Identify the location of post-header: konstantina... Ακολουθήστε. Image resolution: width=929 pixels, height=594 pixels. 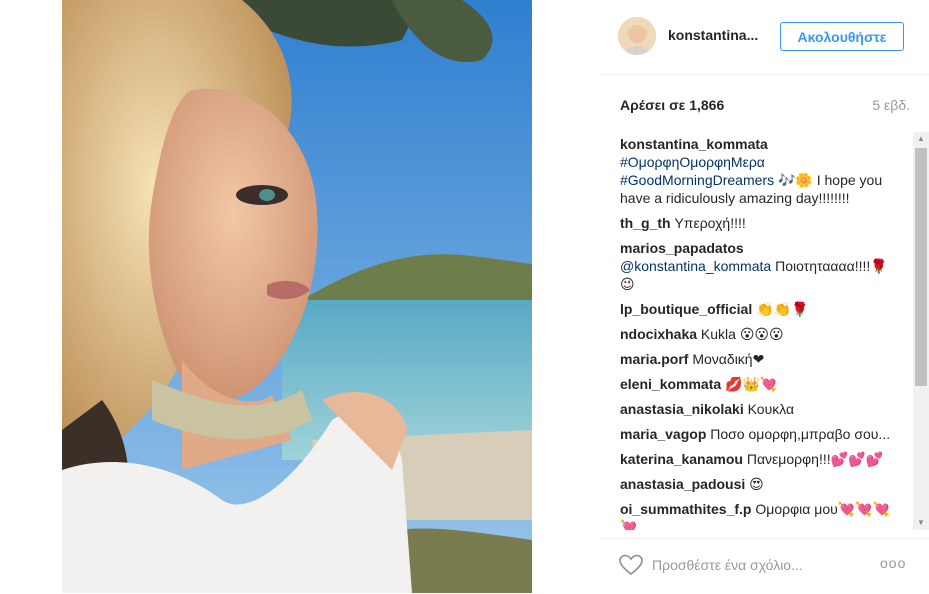
(764, 37).